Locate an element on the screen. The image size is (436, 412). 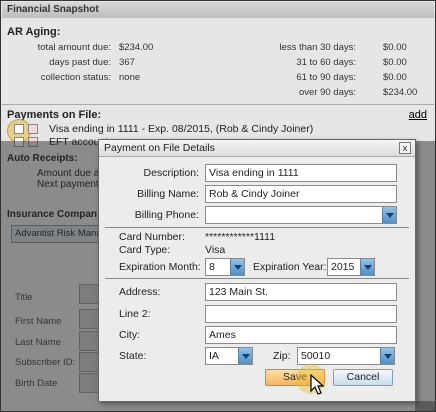
aging-label: collection status: is located at coordinates (75, 77).